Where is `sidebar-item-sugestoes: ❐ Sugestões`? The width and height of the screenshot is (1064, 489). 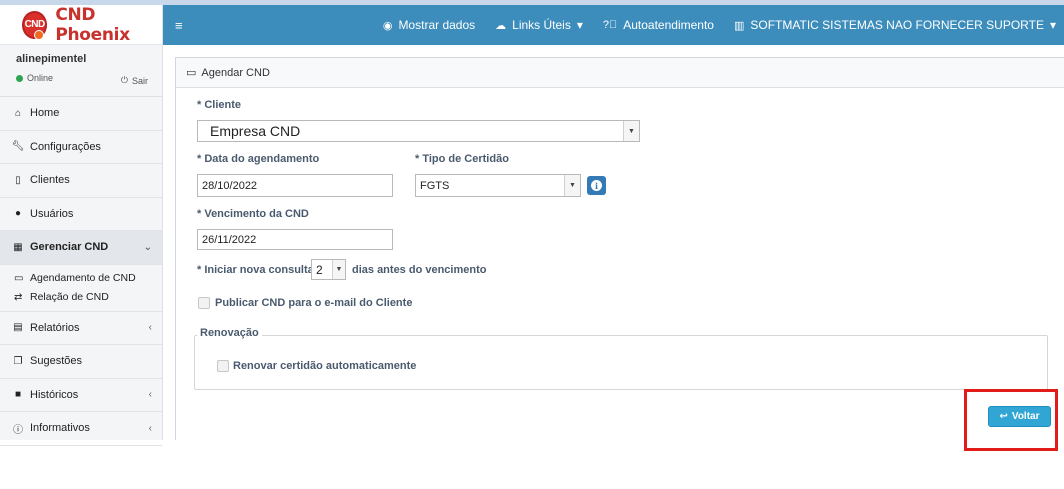
sidebar-item-sugestoes: ❐ Sugestões is located at coordinates (81, 362).